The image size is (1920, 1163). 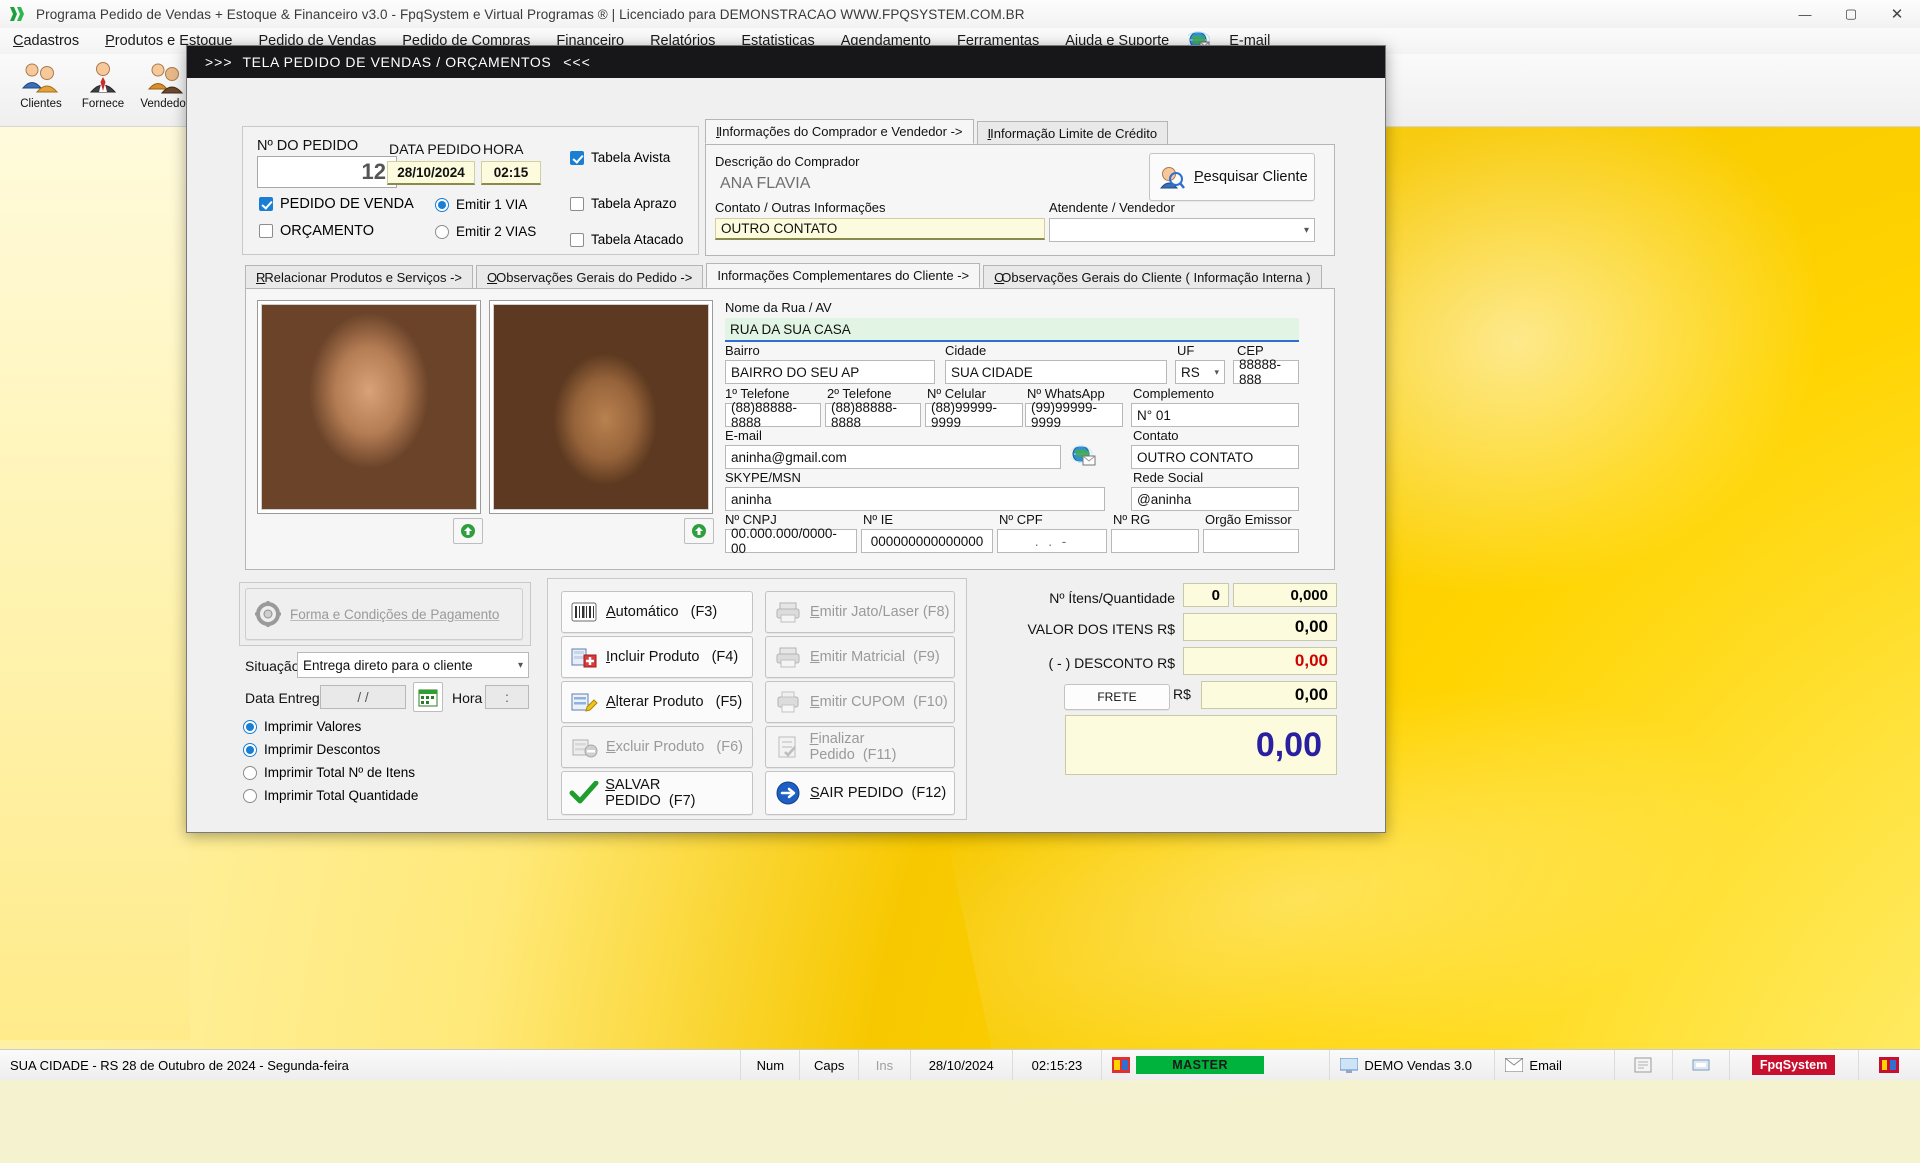 I want to click on finalizar-pedido-label: Finalizar Pedido (F11), so click(x=853, y=747).